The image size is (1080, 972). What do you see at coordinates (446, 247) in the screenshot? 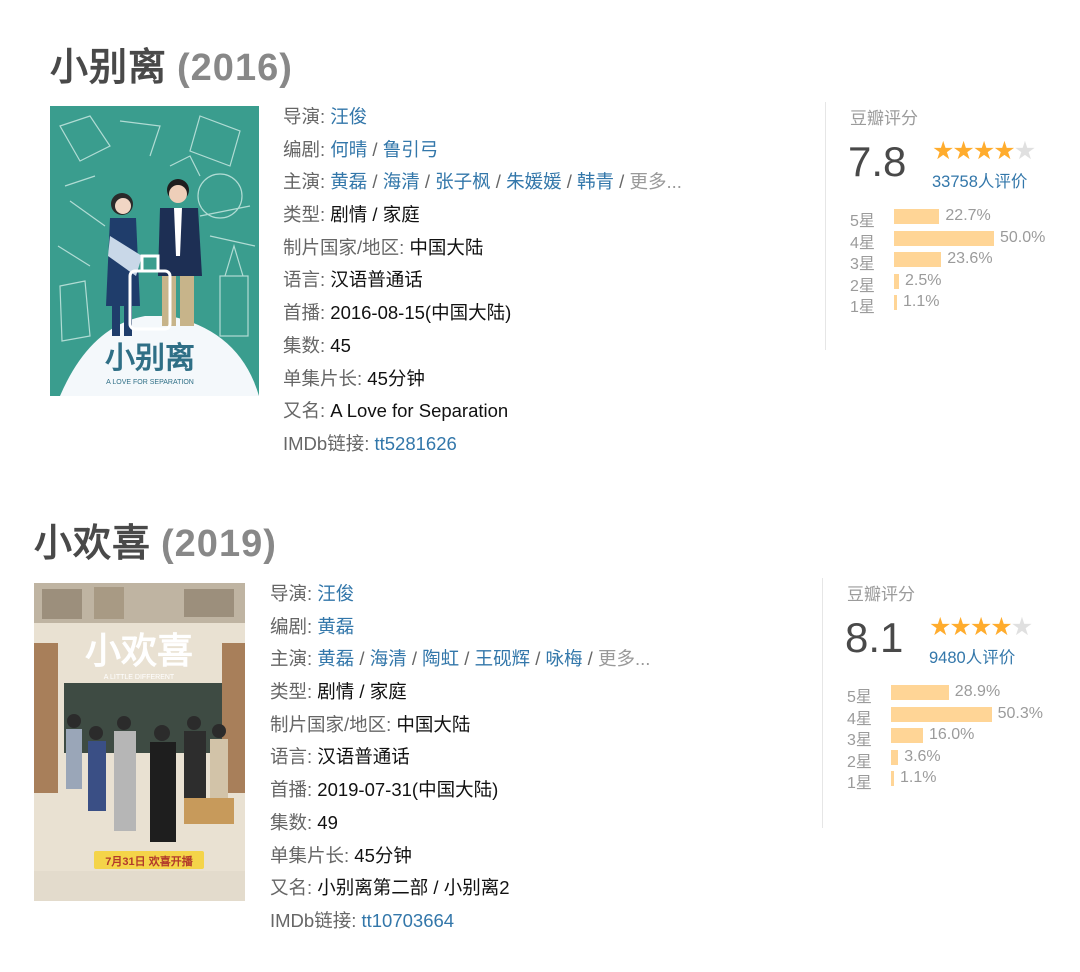
I see `country-value: 中国大陆` at bounding box center [446, 247].